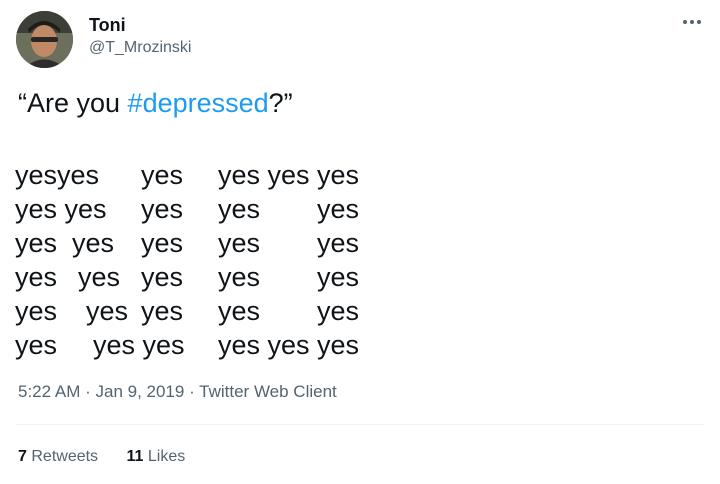 The width and height of the screenshot is (720, 484). I want to click on art-word: yesyes, so click(57, 175).